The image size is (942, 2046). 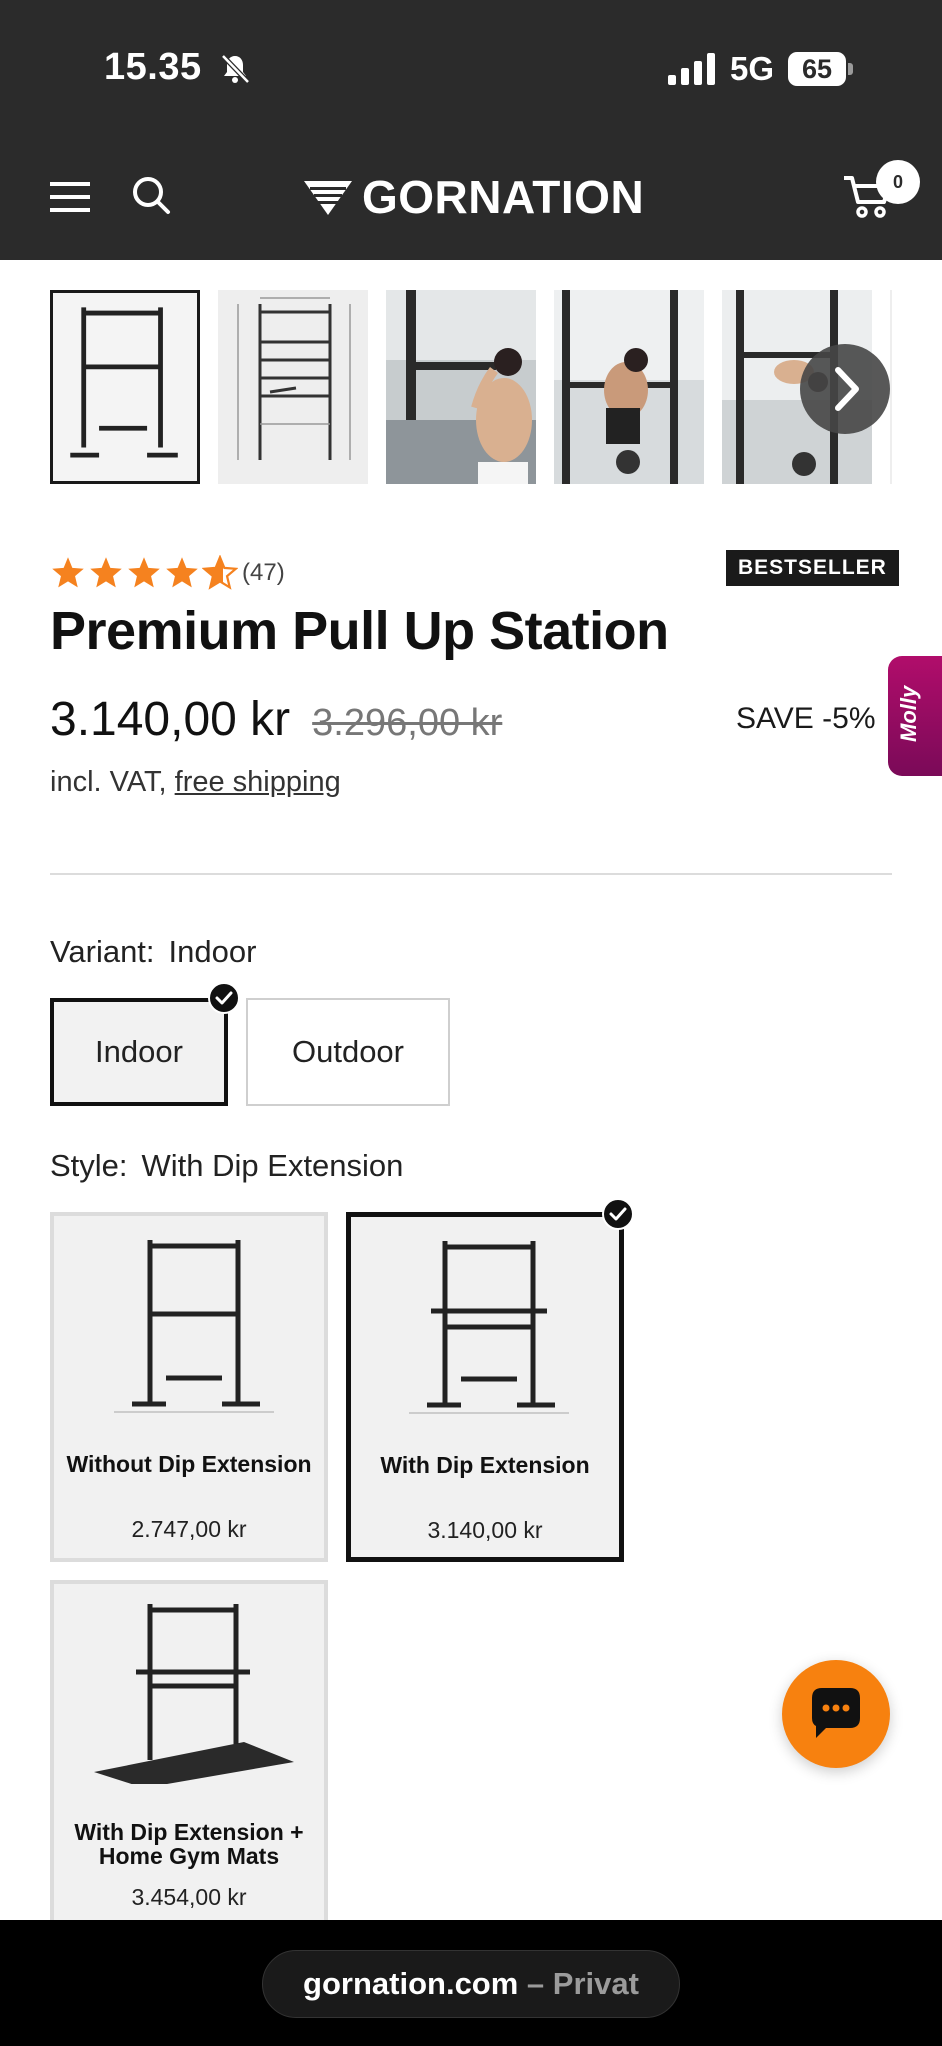 What do you see at coordinates (108, 782) in the screenshot?
I see `vat-text: incl. VAT,` at bounding box center [108, 782].